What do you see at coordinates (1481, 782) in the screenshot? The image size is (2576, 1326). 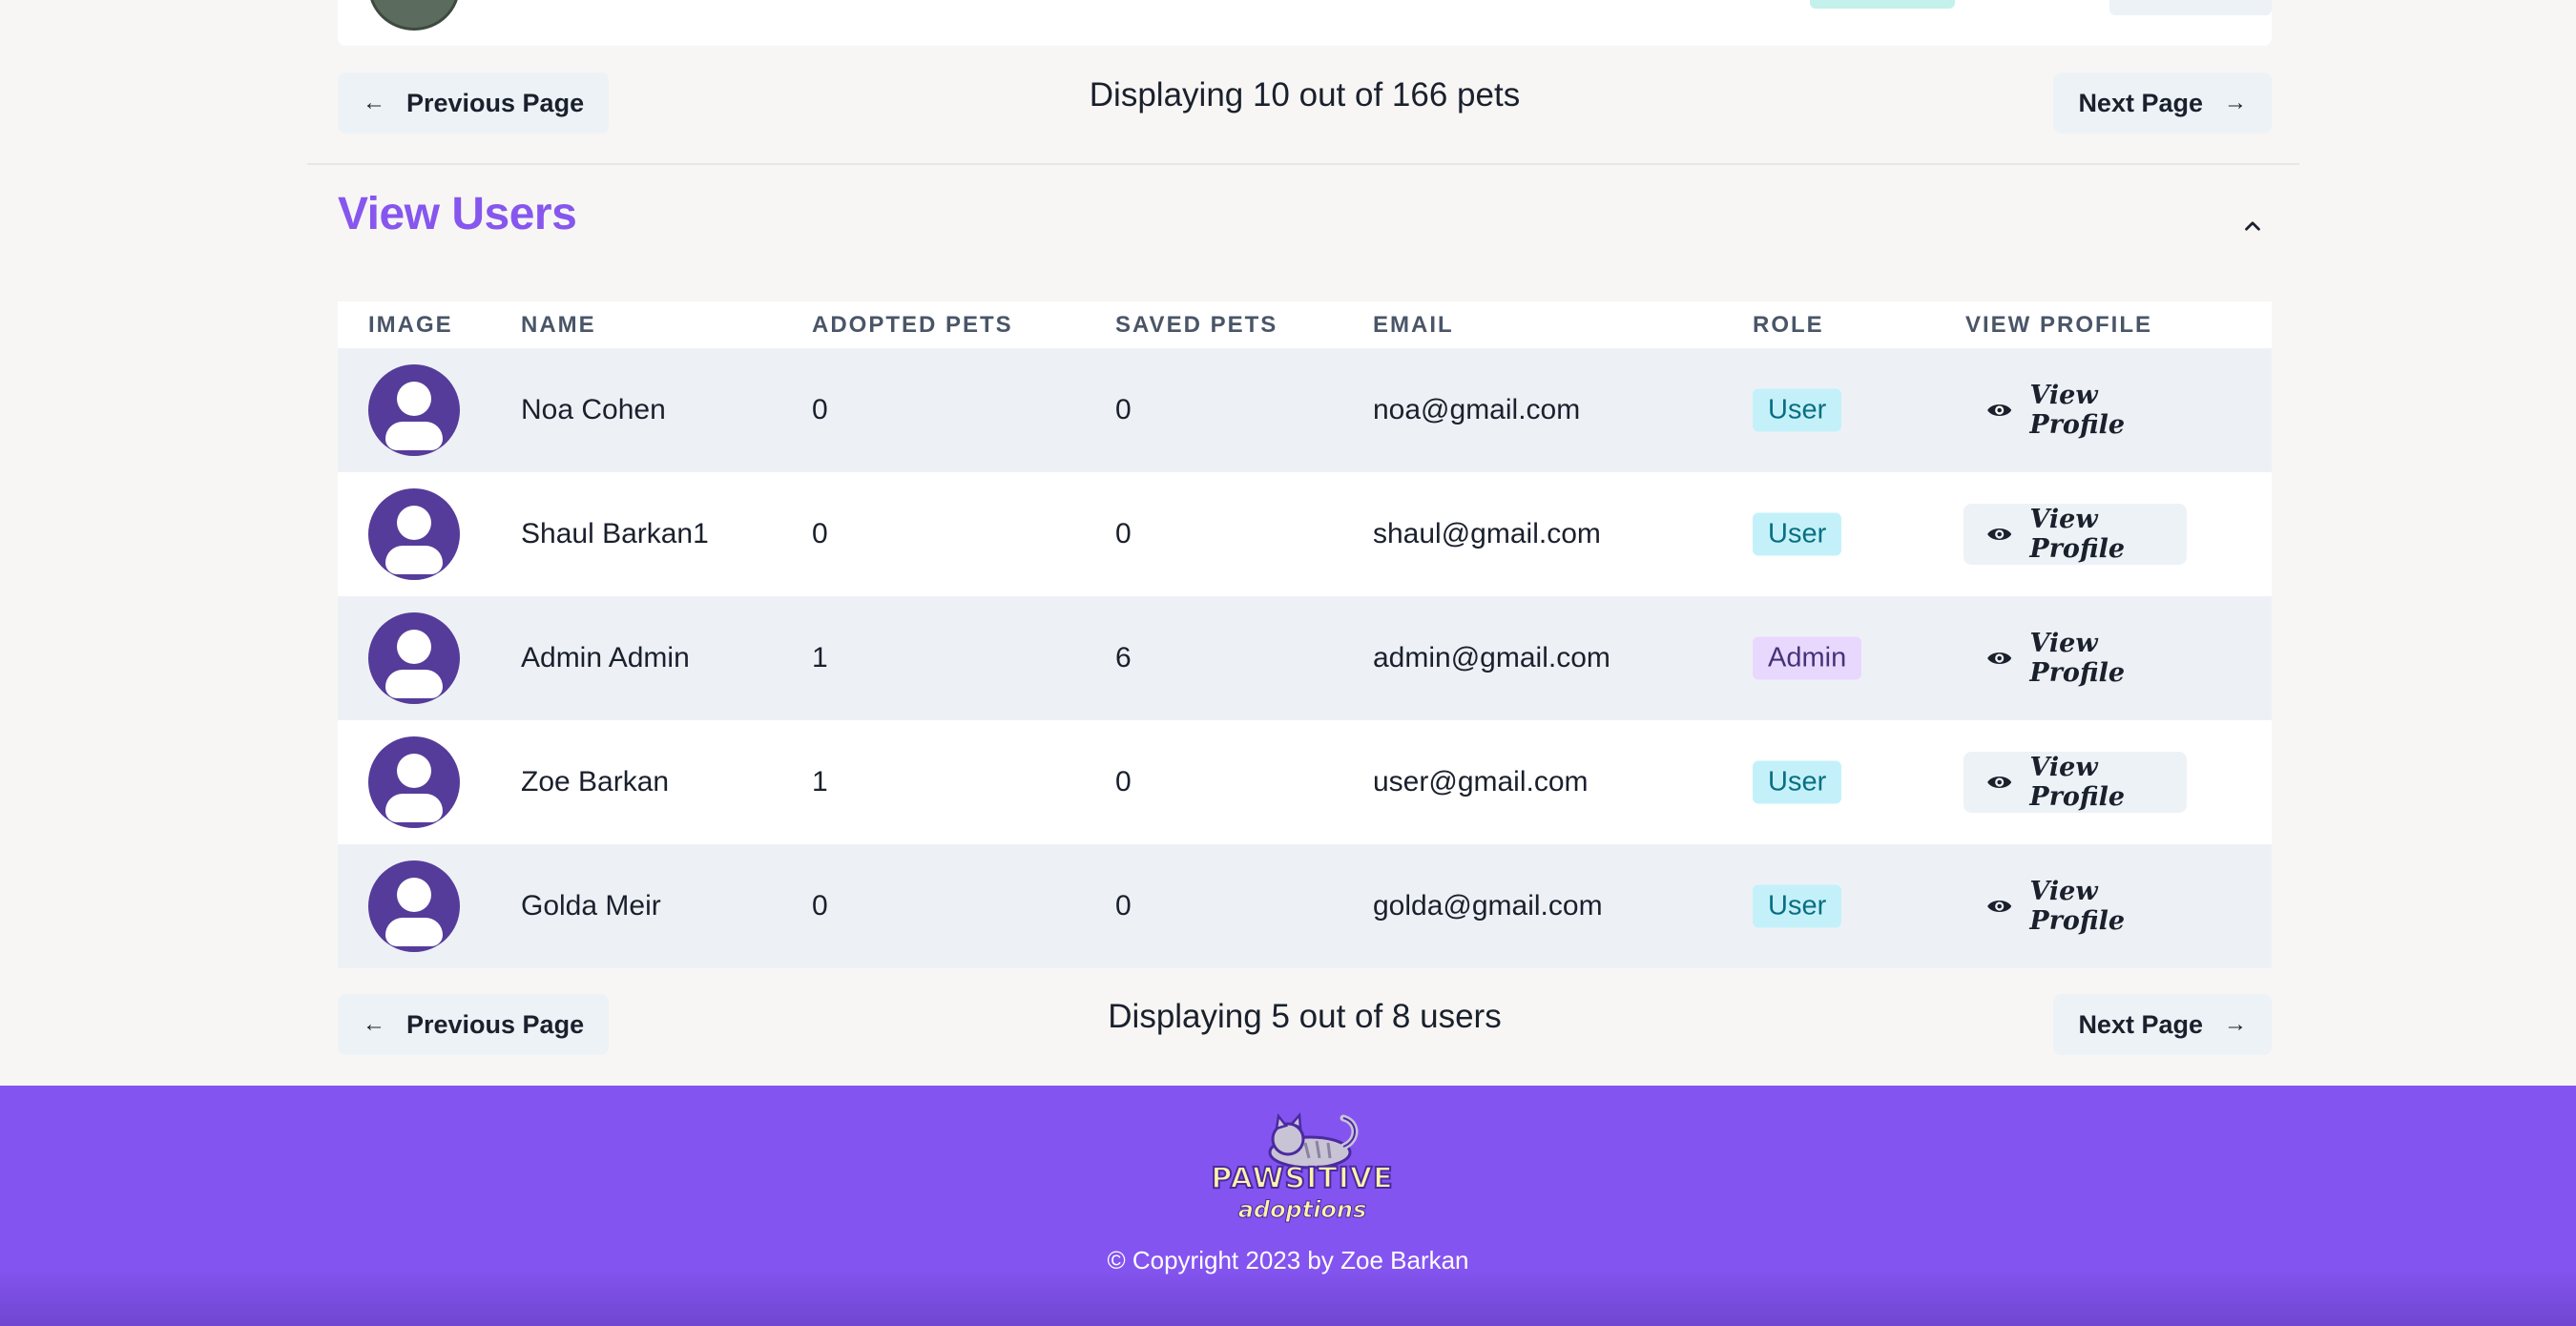 I see `user-email: user@gmail.com` at bounding box center [1481, 782].